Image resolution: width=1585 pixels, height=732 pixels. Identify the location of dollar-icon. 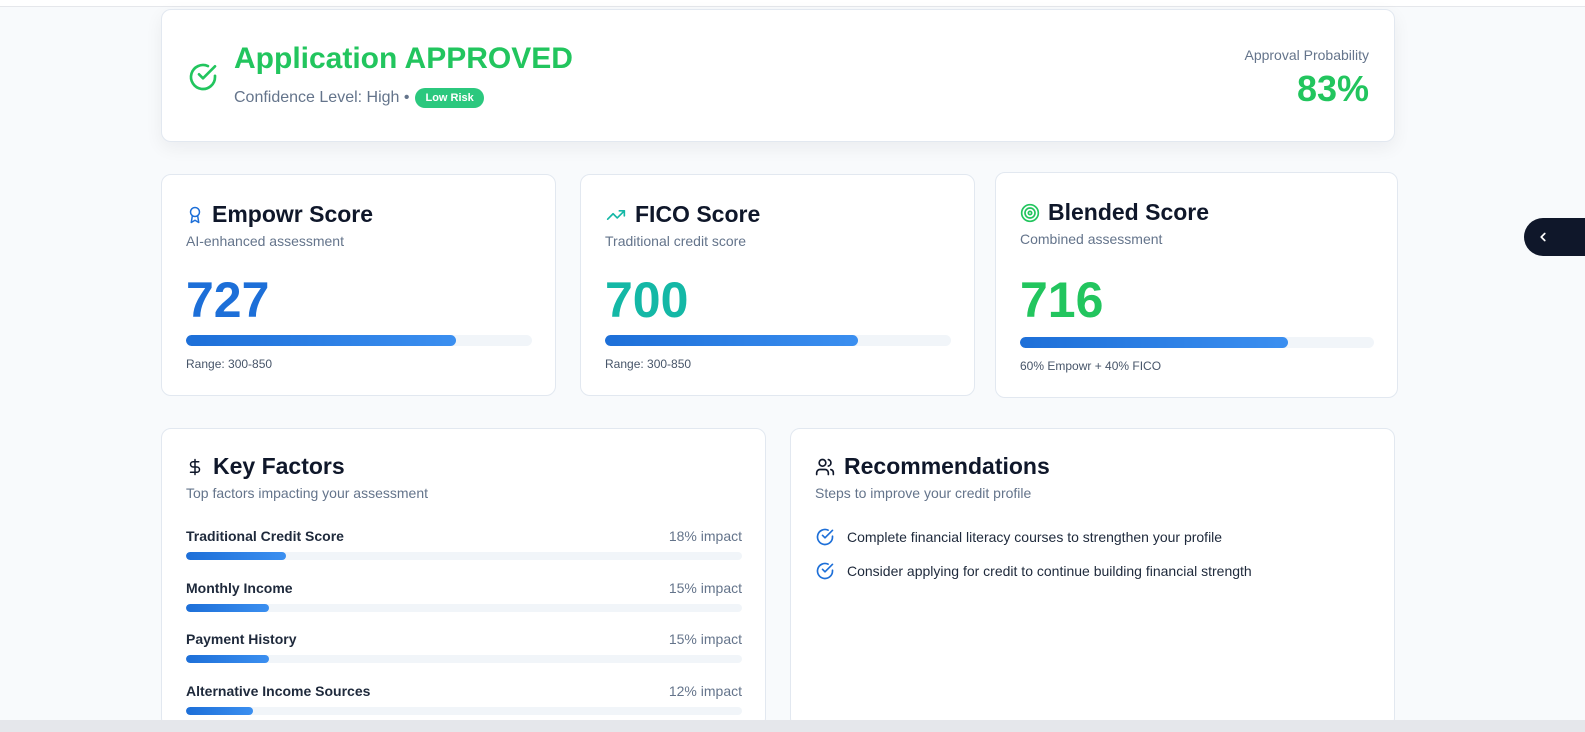
(195, 466).